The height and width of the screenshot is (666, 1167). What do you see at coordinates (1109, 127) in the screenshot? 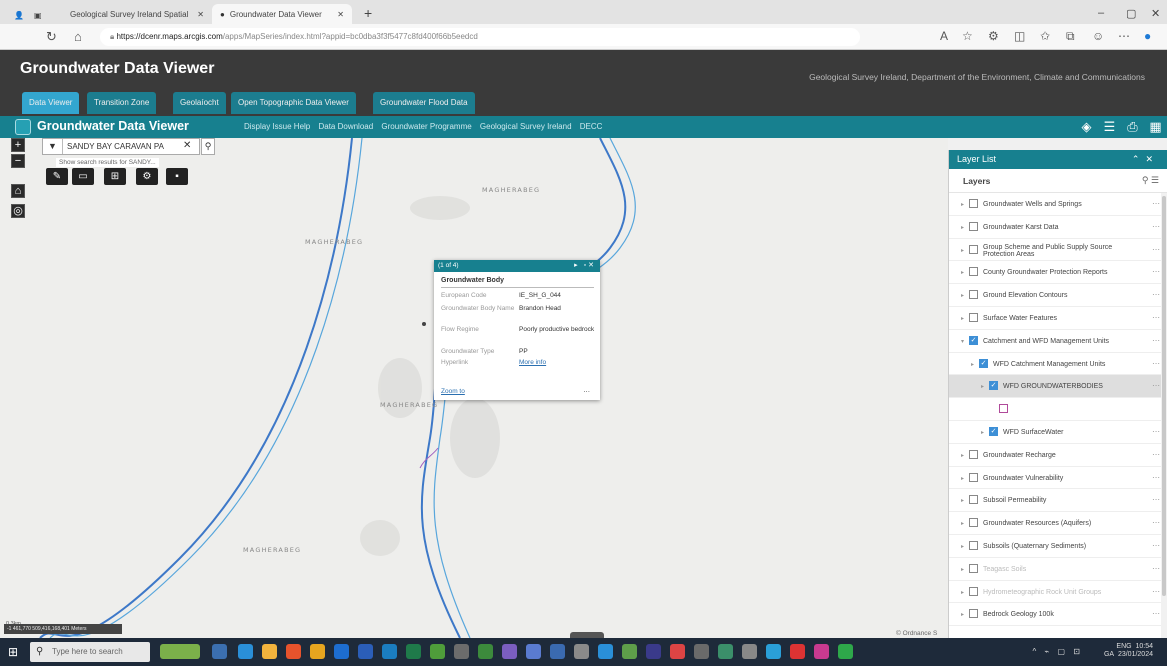
I see `legend-icon: ☰` at bounding box center [1109, 127].